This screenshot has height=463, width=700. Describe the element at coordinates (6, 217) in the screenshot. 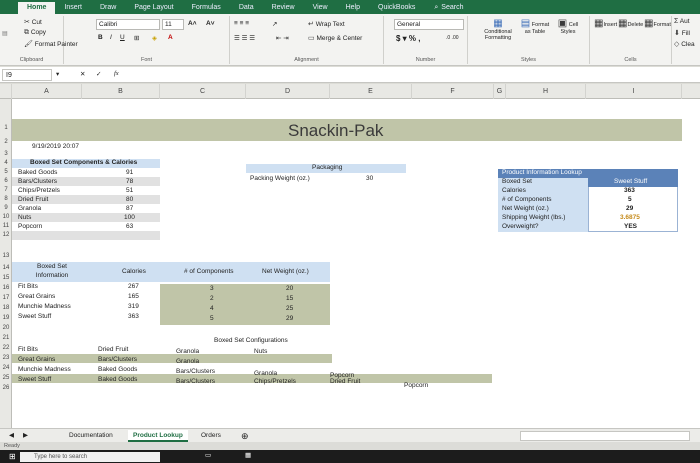

I see `row-header: 10` at that location.